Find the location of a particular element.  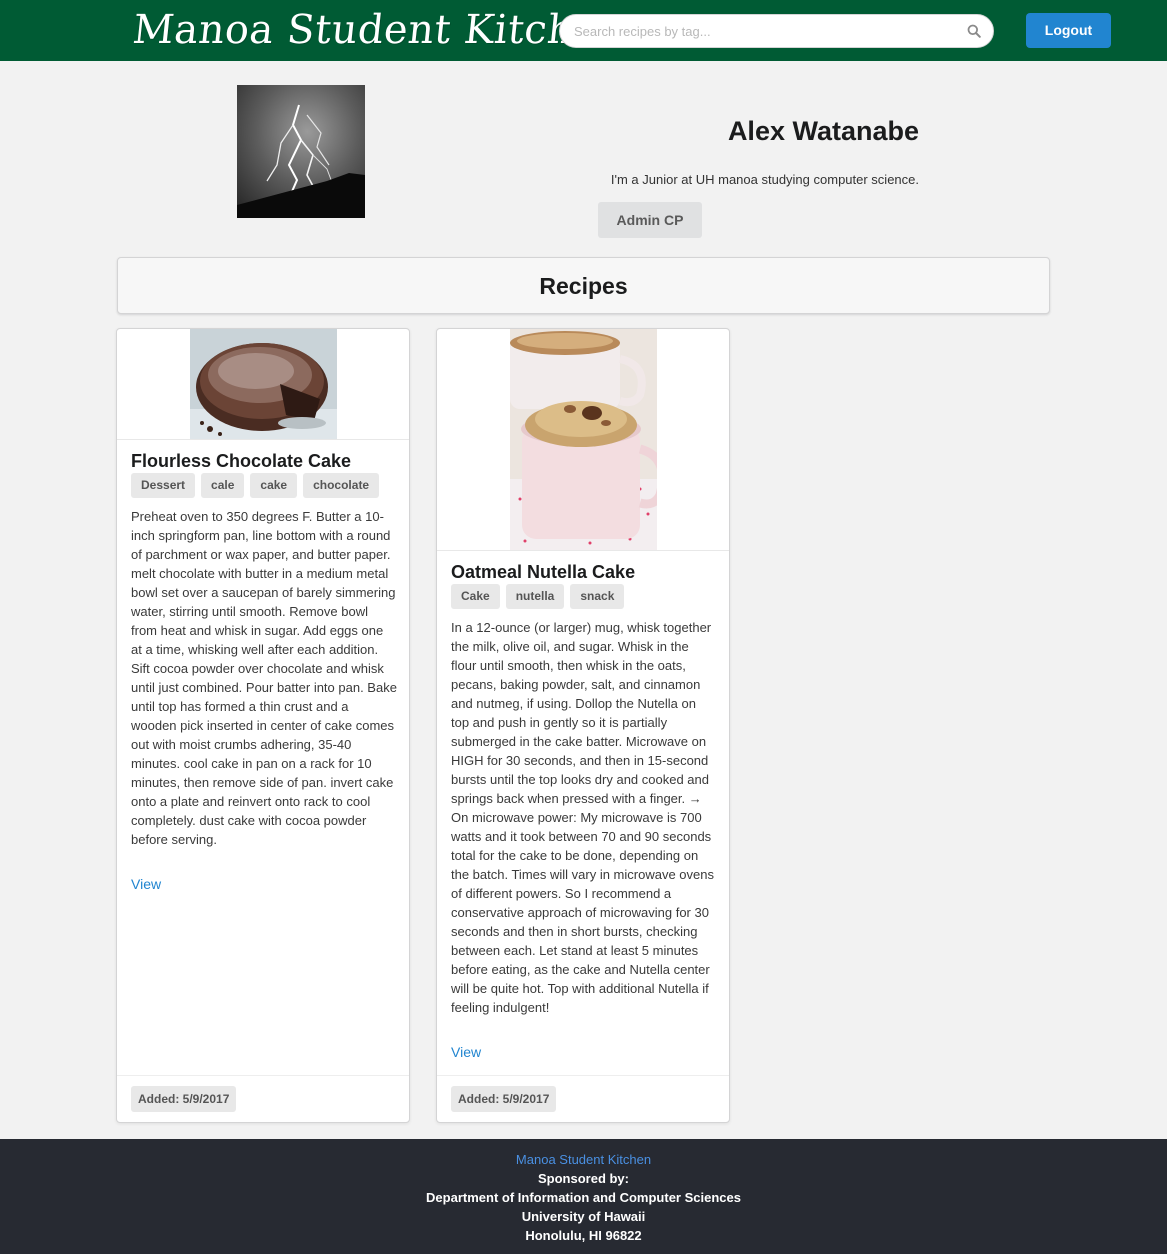

recipe-title: Flourless Chocolate Cake is located at coordinates (241, 461).